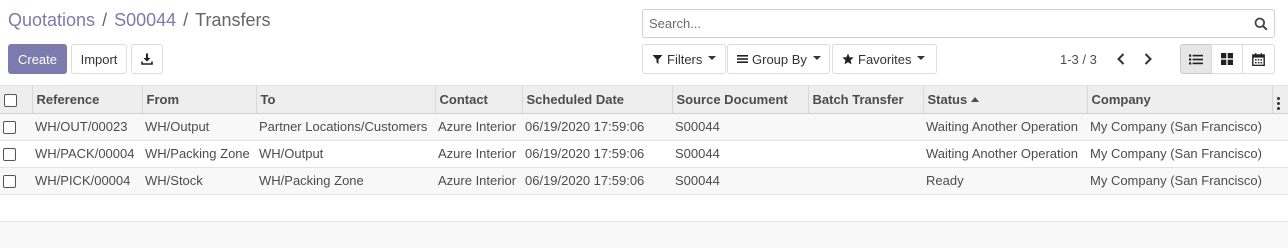  Describe the element at coordinates (199, 154) in the screenshot. I see `cell-from: WH/Packing Zone` at that location.